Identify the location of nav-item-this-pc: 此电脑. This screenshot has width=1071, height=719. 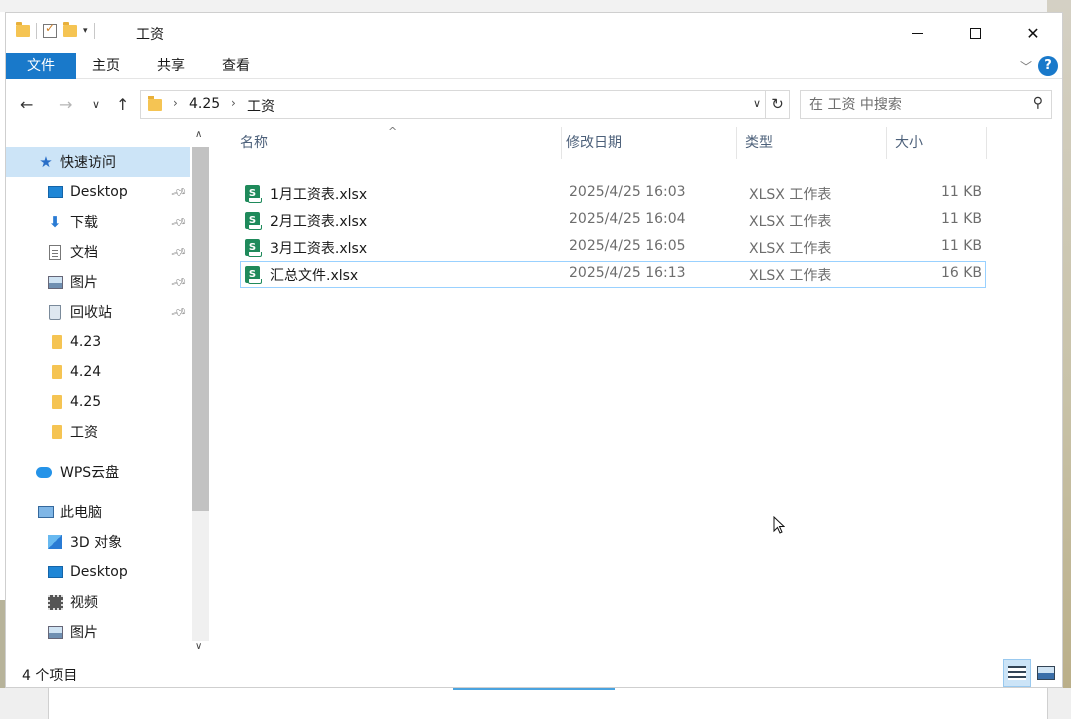
(98, 512).